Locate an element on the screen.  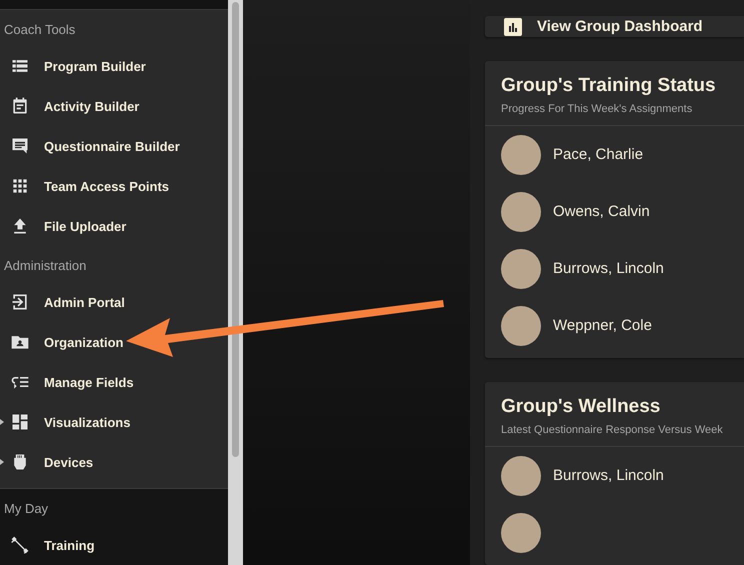
bar-chart-icon is located at coordinates (513, 27).